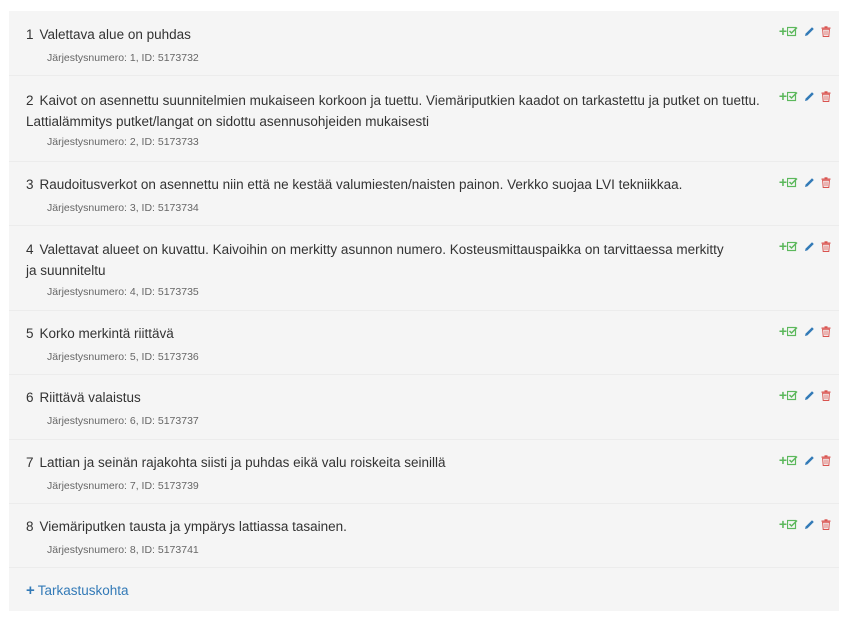  Describe the element at coordinates (123, 142) in the screenshot. I see `item-meta: Järjestysnumero: 2, ID: 5173733` at that location.